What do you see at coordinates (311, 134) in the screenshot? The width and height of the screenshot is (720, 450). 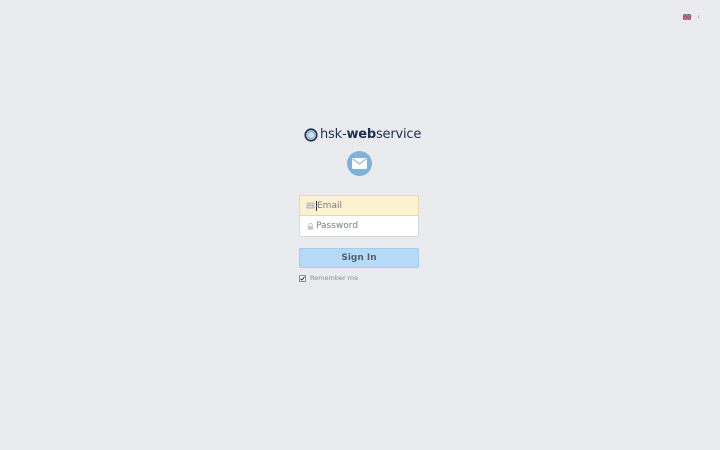 I see `logo-ring-icon` at bounding box center [311, 134].